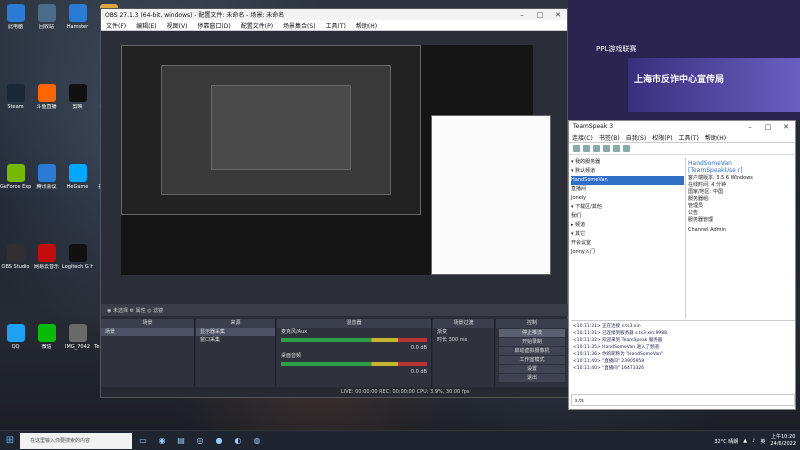 The image size is (800, 450). Describe the element at coordinates (77, 342) in the screenshot. I see `desktop-icon: IMG_7042` at that location.